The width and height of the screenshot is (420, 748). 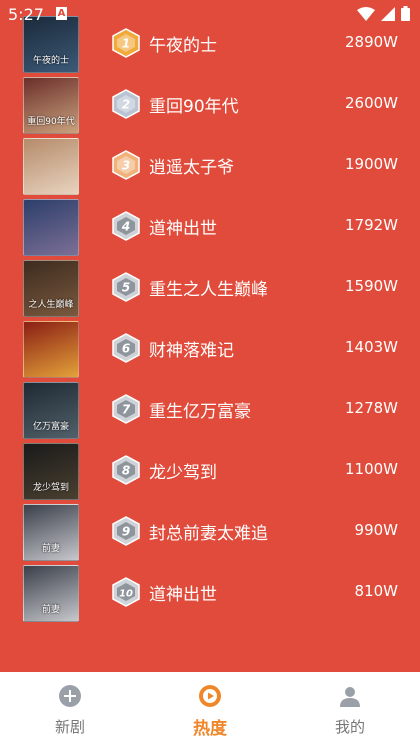 I want to click on ranking-row: 之人生巅峰 5 重生之人生巅峰 1590W, so click(x=210, y=288).